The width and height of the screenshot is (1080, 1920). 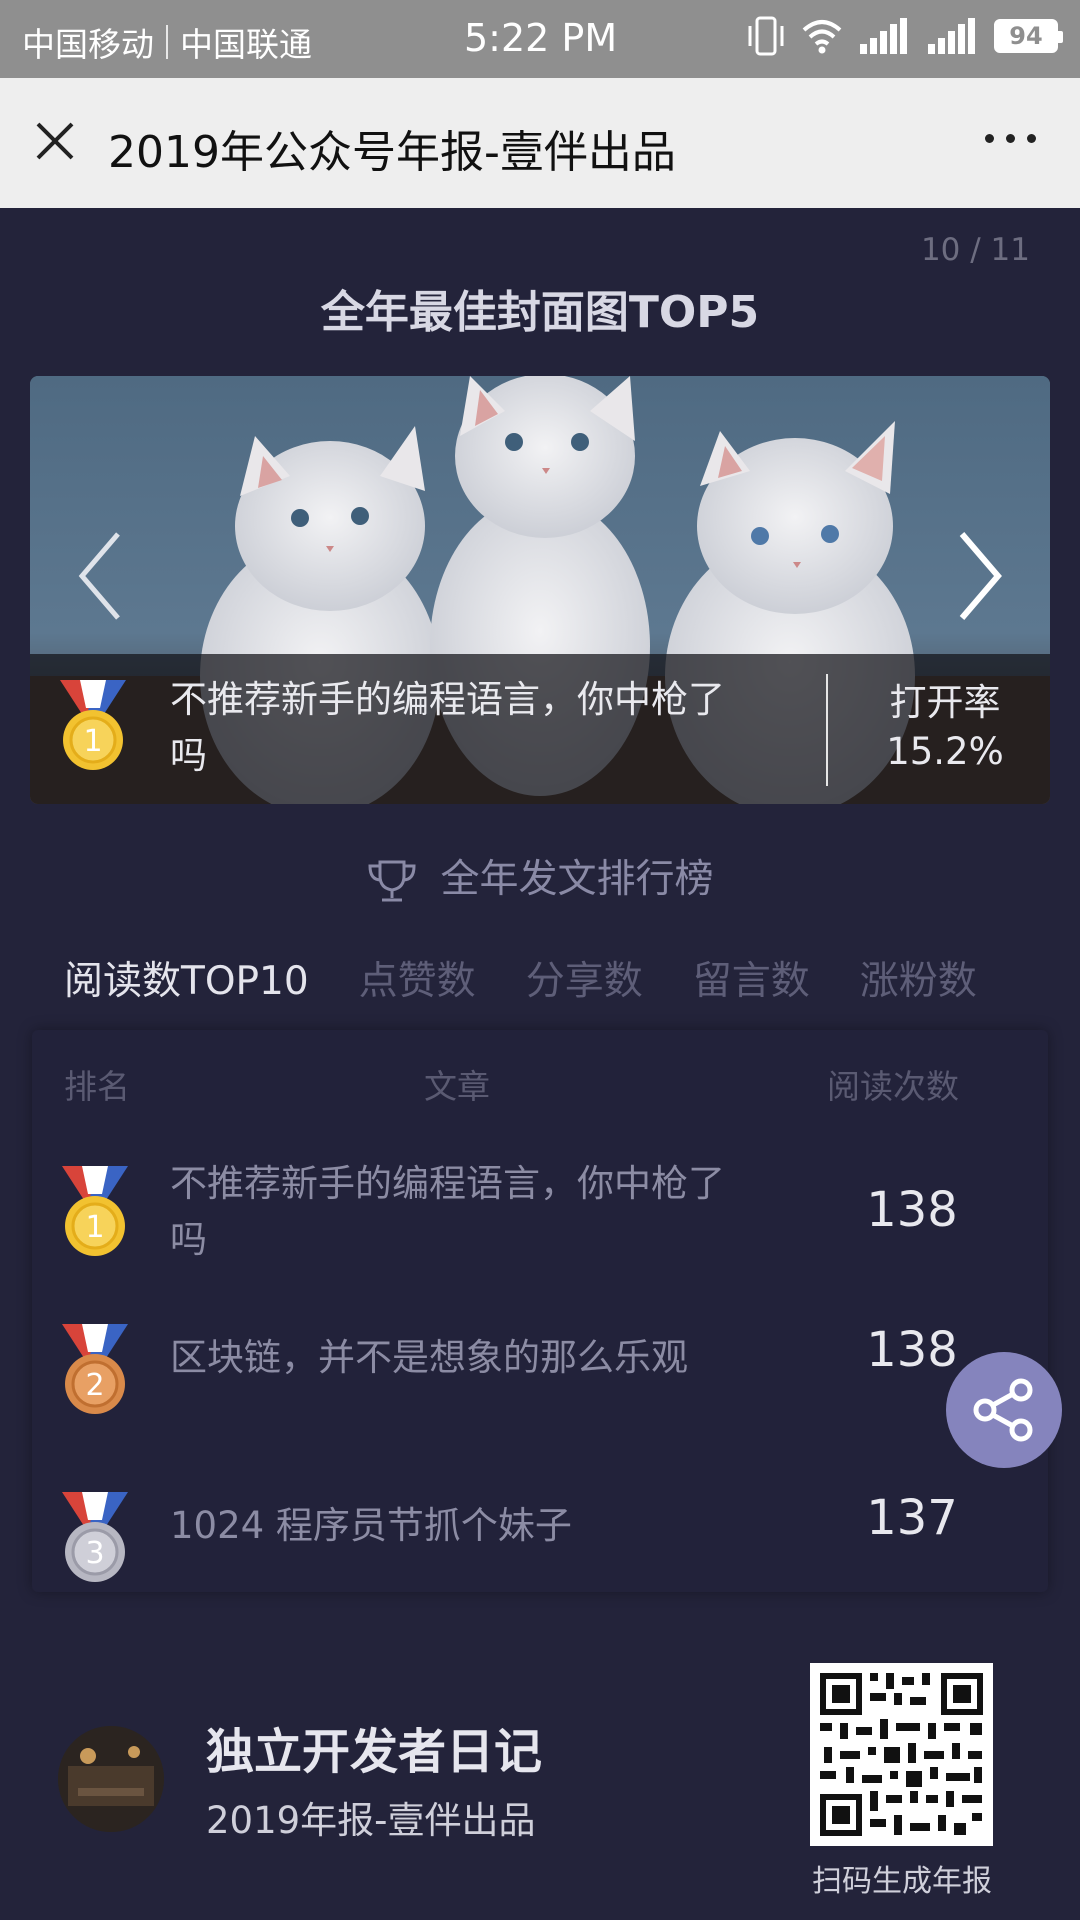 What do you see at coordinates (902, 1881) in the screenshot?
I see `qr-caption: 扫码生成年报` at bounding box center [902, 1881].